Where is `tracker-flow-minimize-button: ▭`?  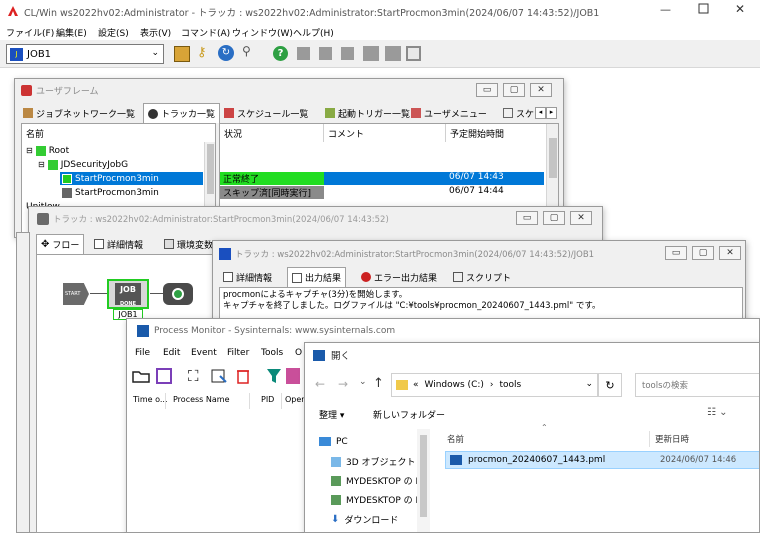 tracker-flow-minimize-button: ▭ is located at coordinates (527, 218).